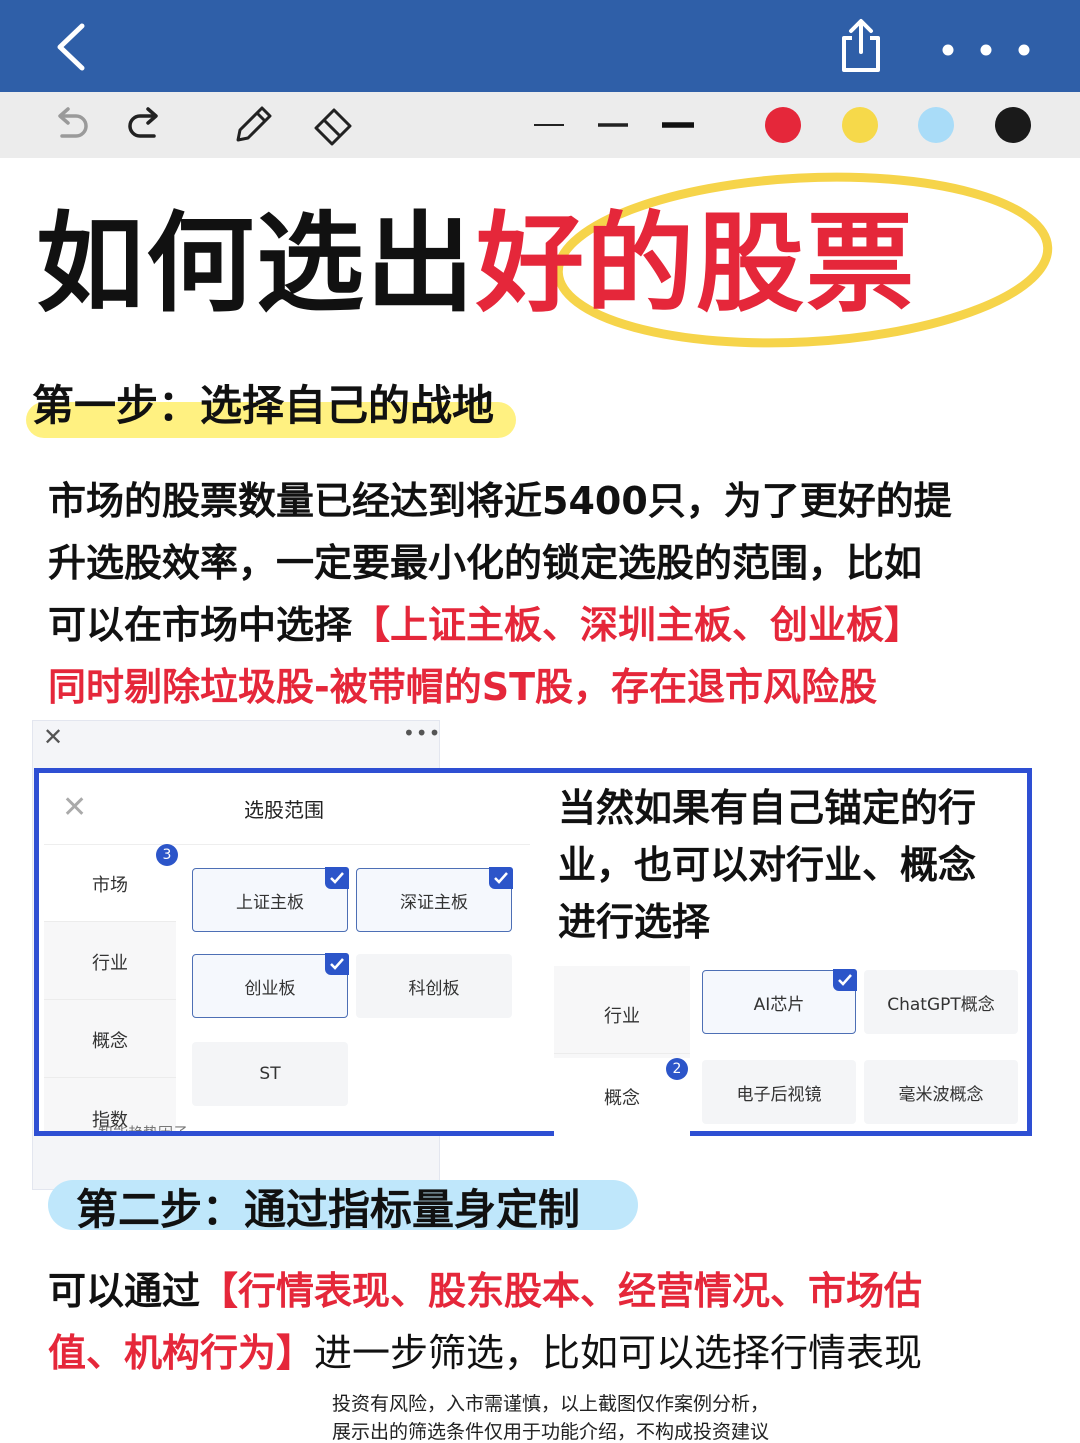  I want to click on step2-line-1-black: 可以通过, so click(124, 1291).